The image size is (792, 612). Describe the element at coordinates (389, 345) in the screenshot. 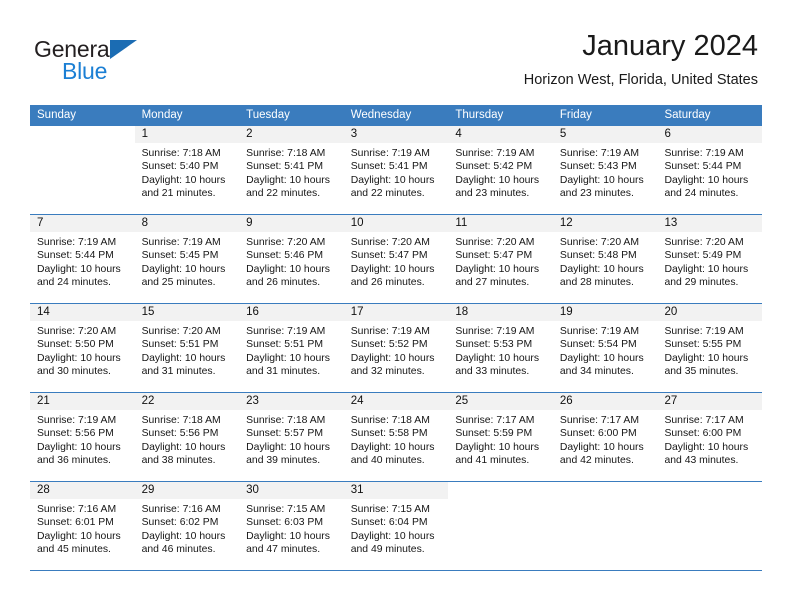

I see `day-info-line: Sunset: 5:52 PM` at that location.